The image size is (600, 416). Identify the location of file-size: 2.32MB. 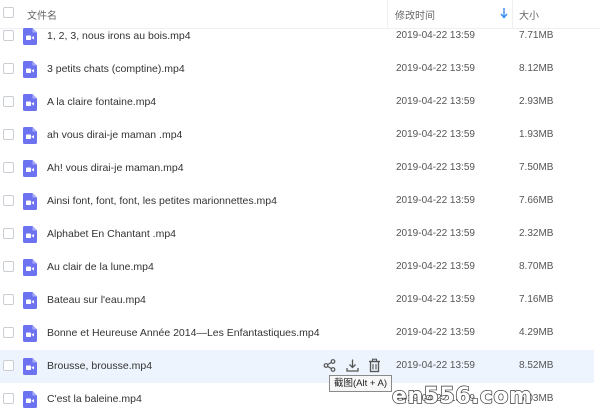
(536, 233).